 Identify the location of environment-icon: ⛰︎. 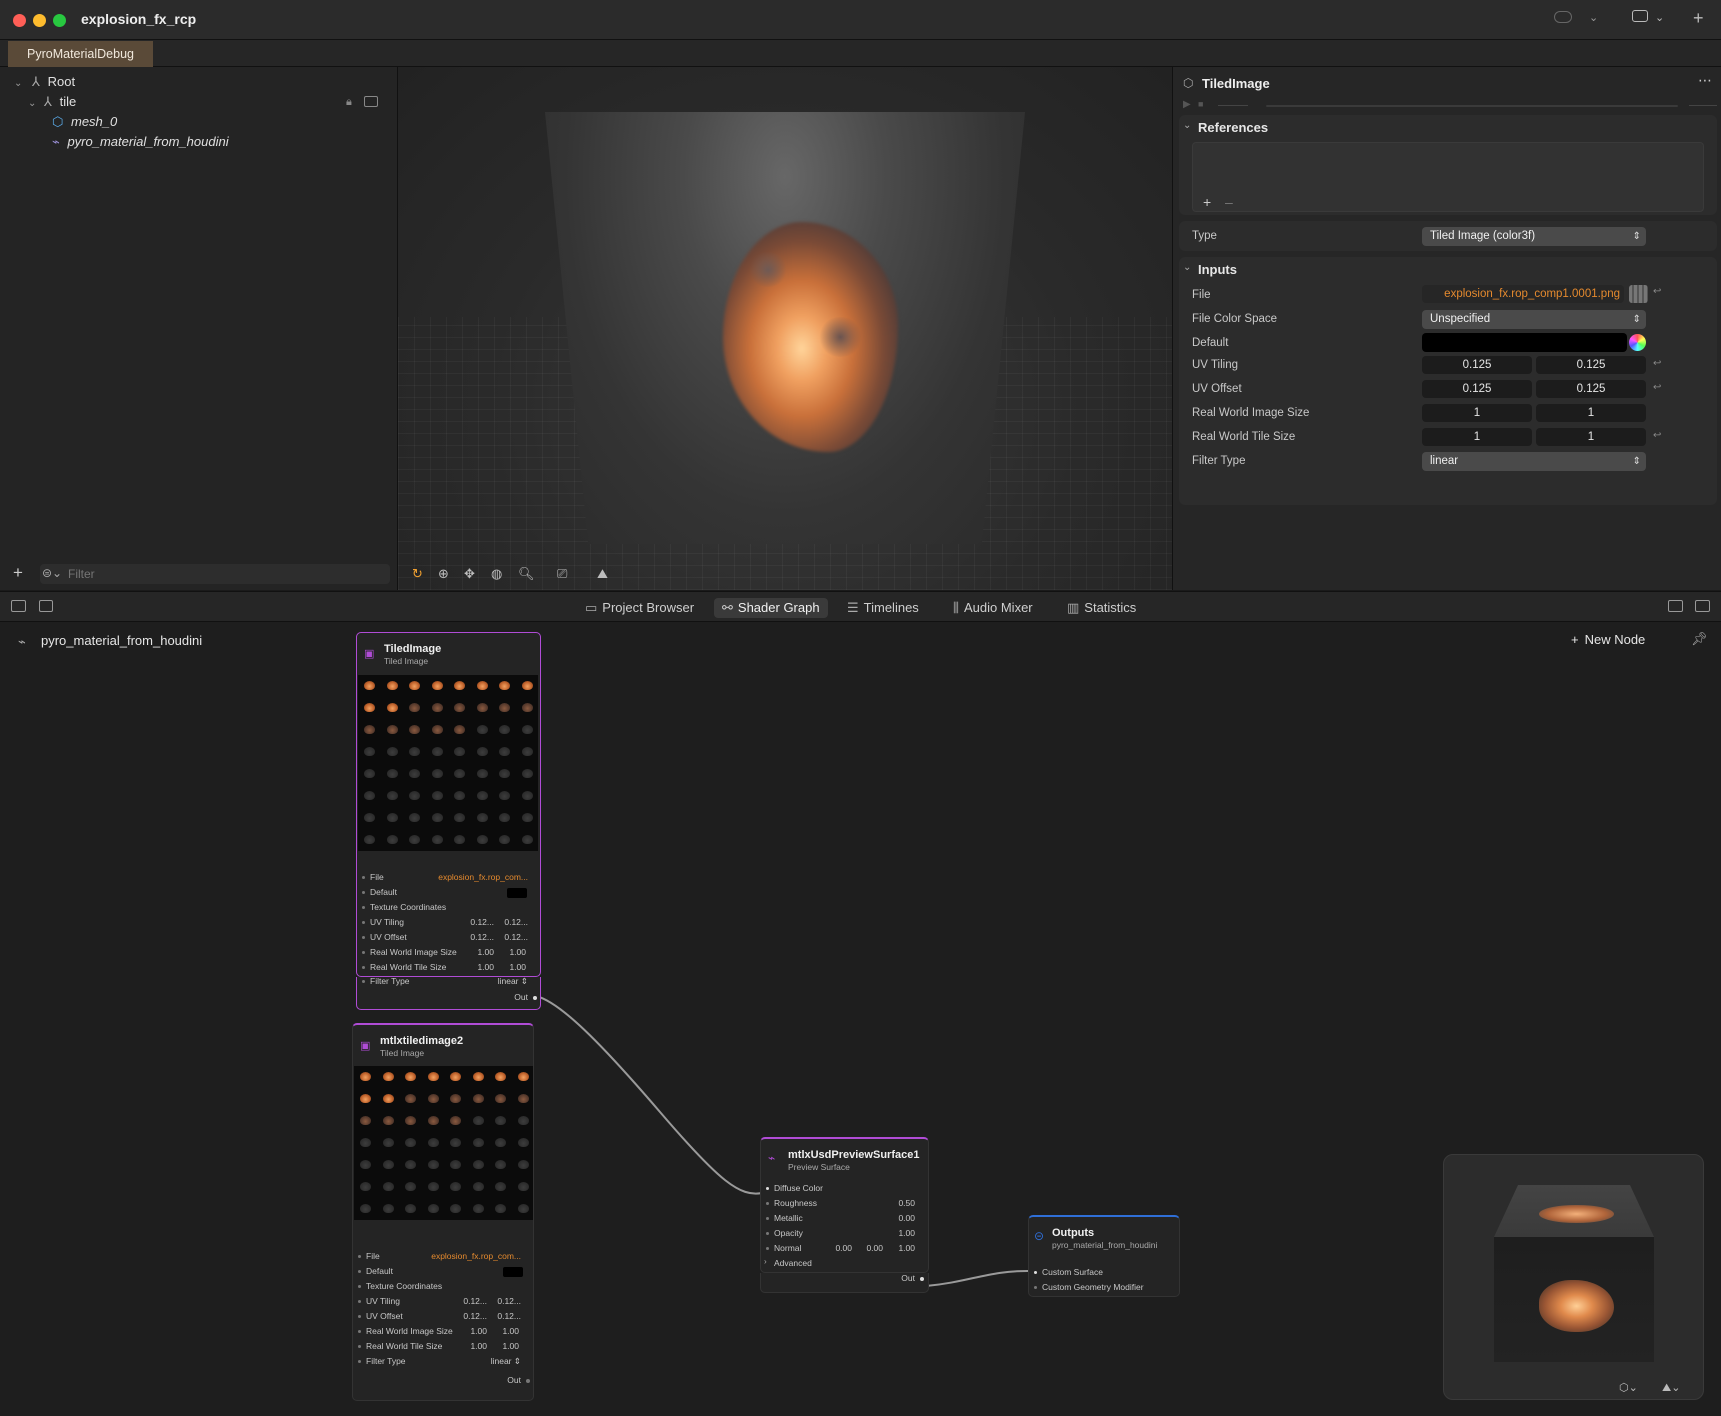
(602, 574).